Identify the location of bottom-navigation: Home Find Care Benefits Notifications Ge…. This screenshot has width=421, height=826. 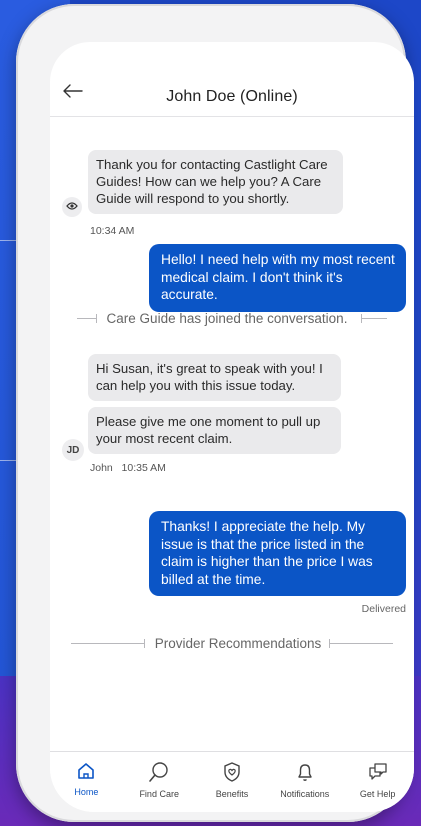
(232, 781).